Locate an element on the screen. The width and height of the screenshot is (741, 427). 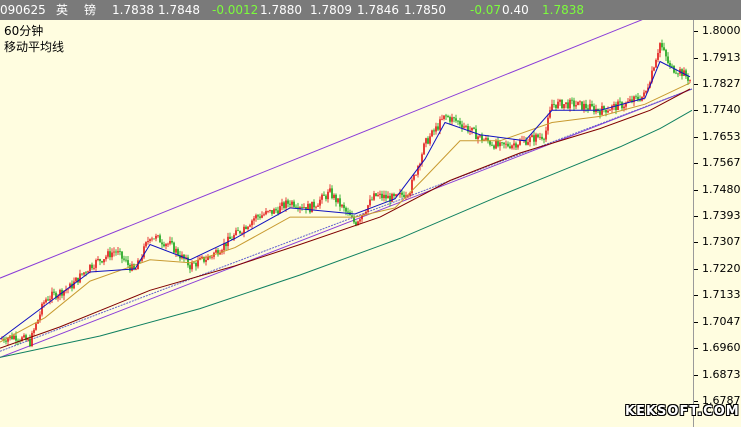
y-tick-label: 1.8000 is located at coordinates (721, 30).